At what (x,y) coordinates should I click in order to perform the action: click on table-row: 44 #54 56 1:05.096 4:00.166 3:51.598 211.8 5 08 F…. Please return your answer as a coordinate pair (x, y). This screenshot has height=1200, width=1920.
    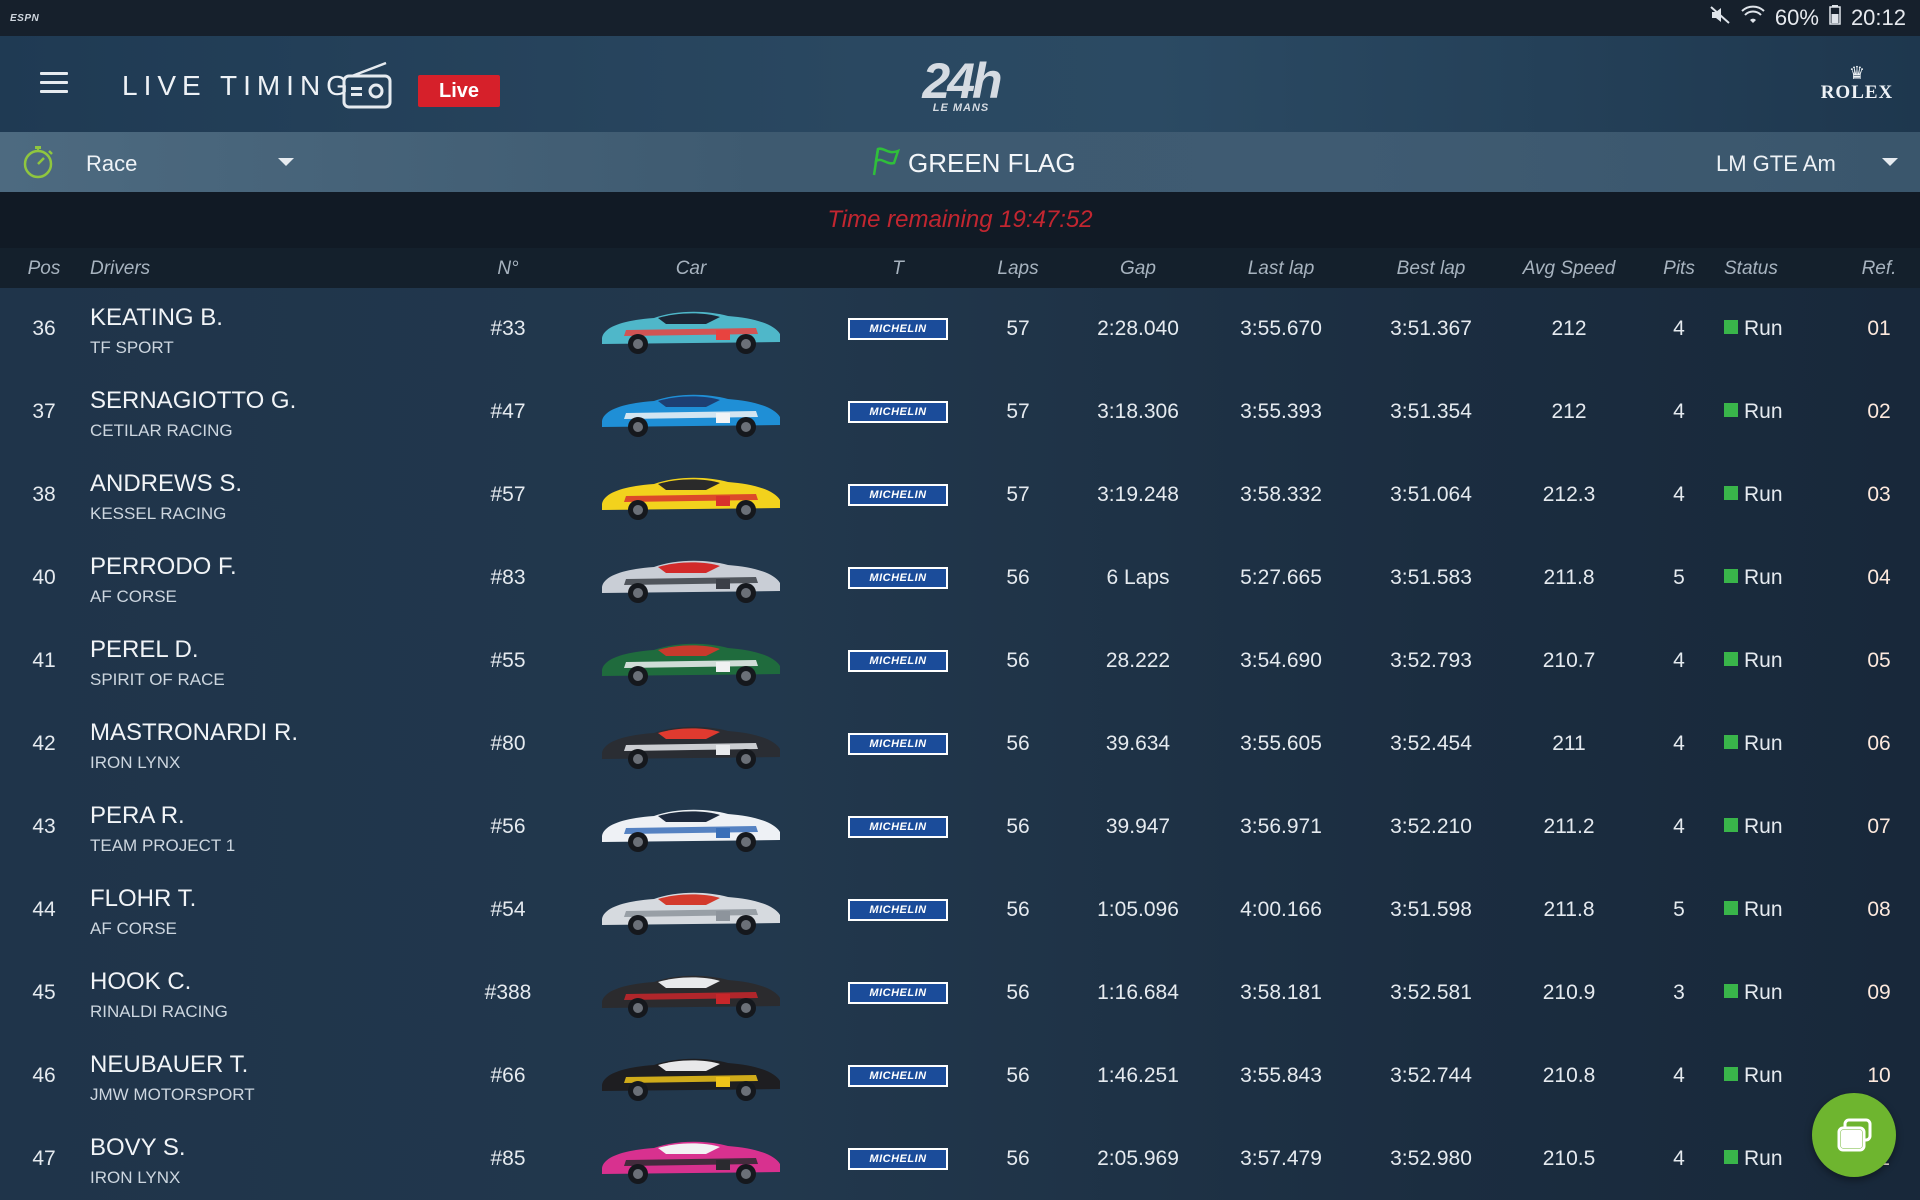
    Looking at the image, I should click on (960, 910).